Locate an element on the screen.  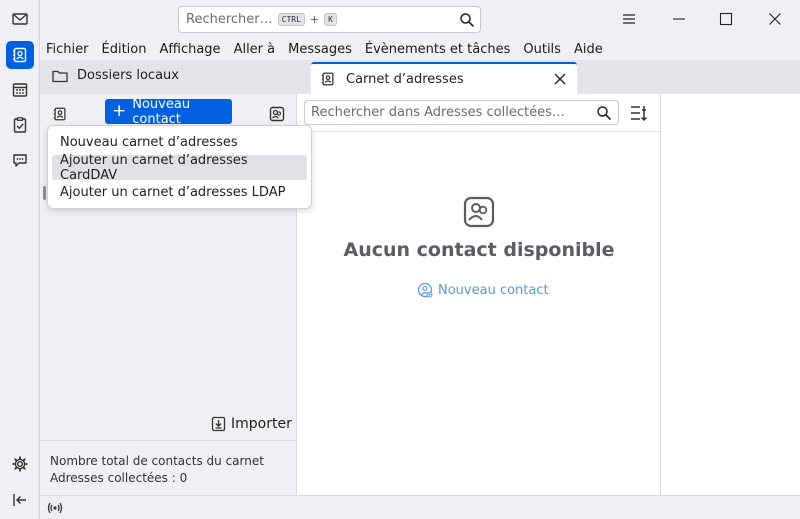
shortcut-key-k: K is located at coordinates (330, 19).